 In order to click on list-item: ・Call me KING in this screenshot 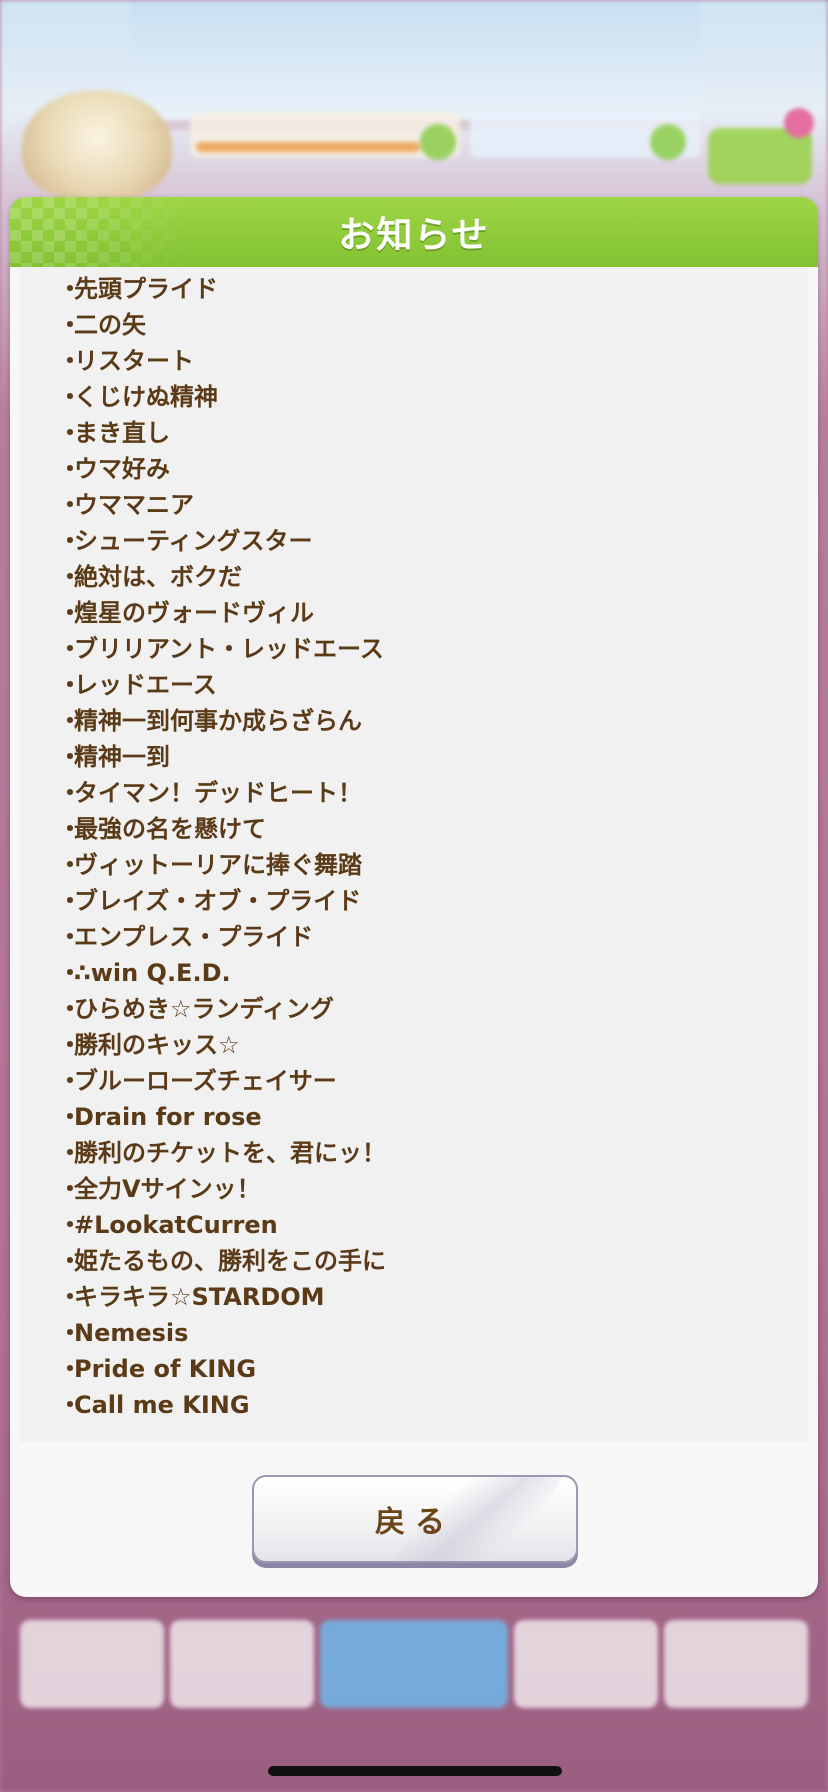, I will do `click(433, 1405)`.